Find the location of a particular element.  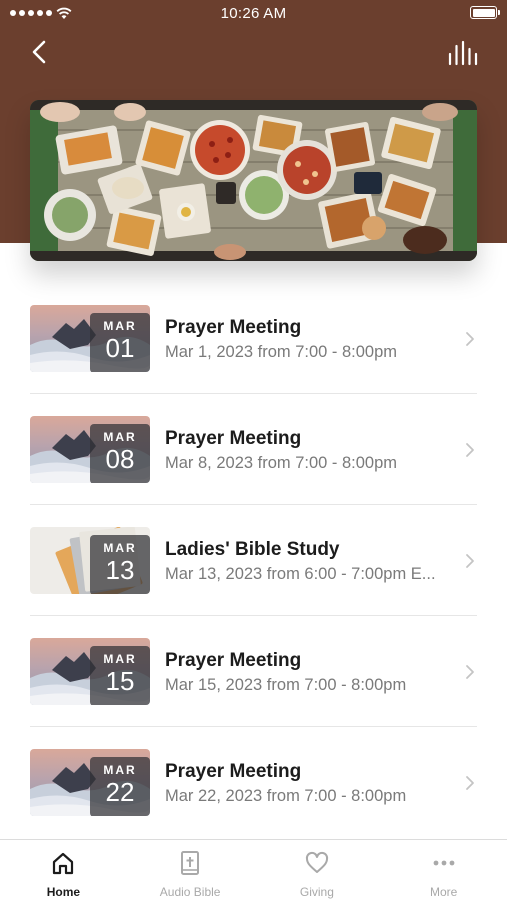

bible-icon is located at coordinates (190, 863).